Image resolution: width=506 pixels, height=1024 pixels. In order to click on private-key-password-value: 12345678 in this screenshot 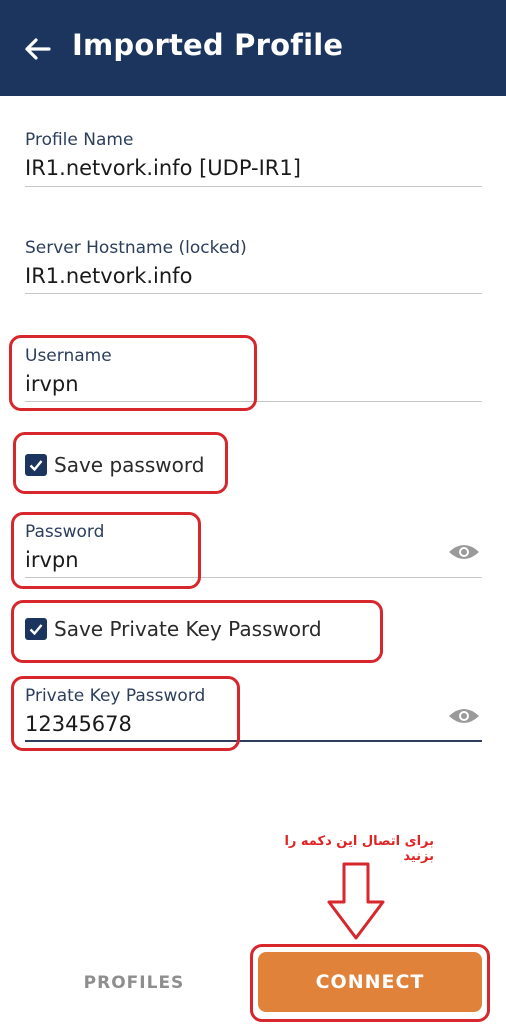, I will do `click(78, 724)`.